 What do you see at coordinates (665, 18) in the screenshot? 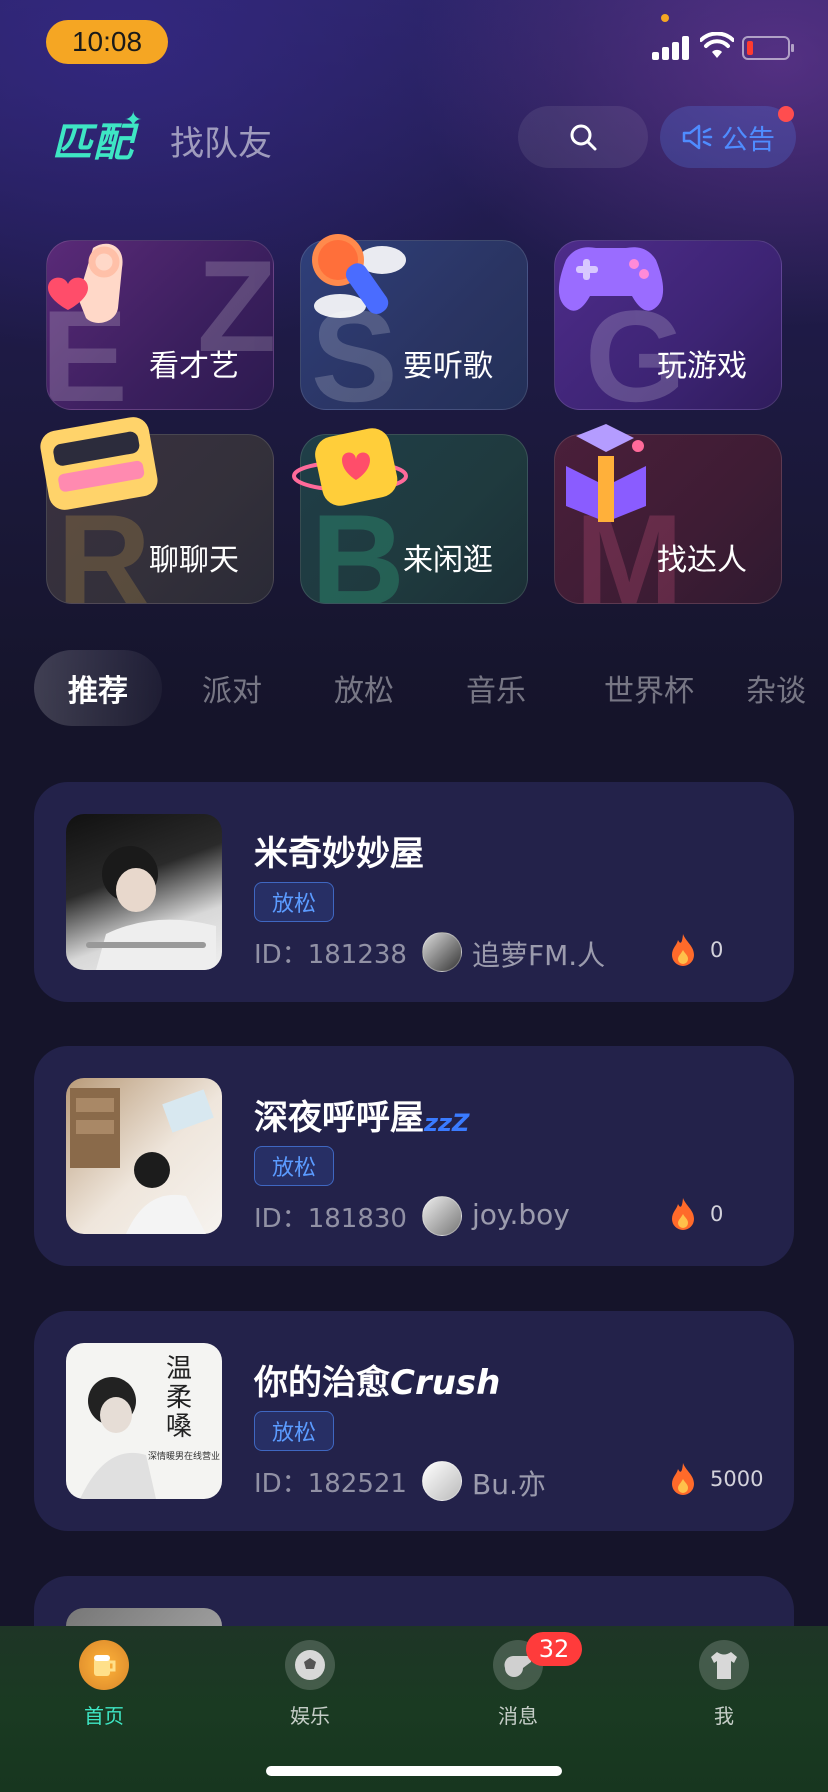
I see `privacy-indicator-dot` at bounding box center [665, 18].